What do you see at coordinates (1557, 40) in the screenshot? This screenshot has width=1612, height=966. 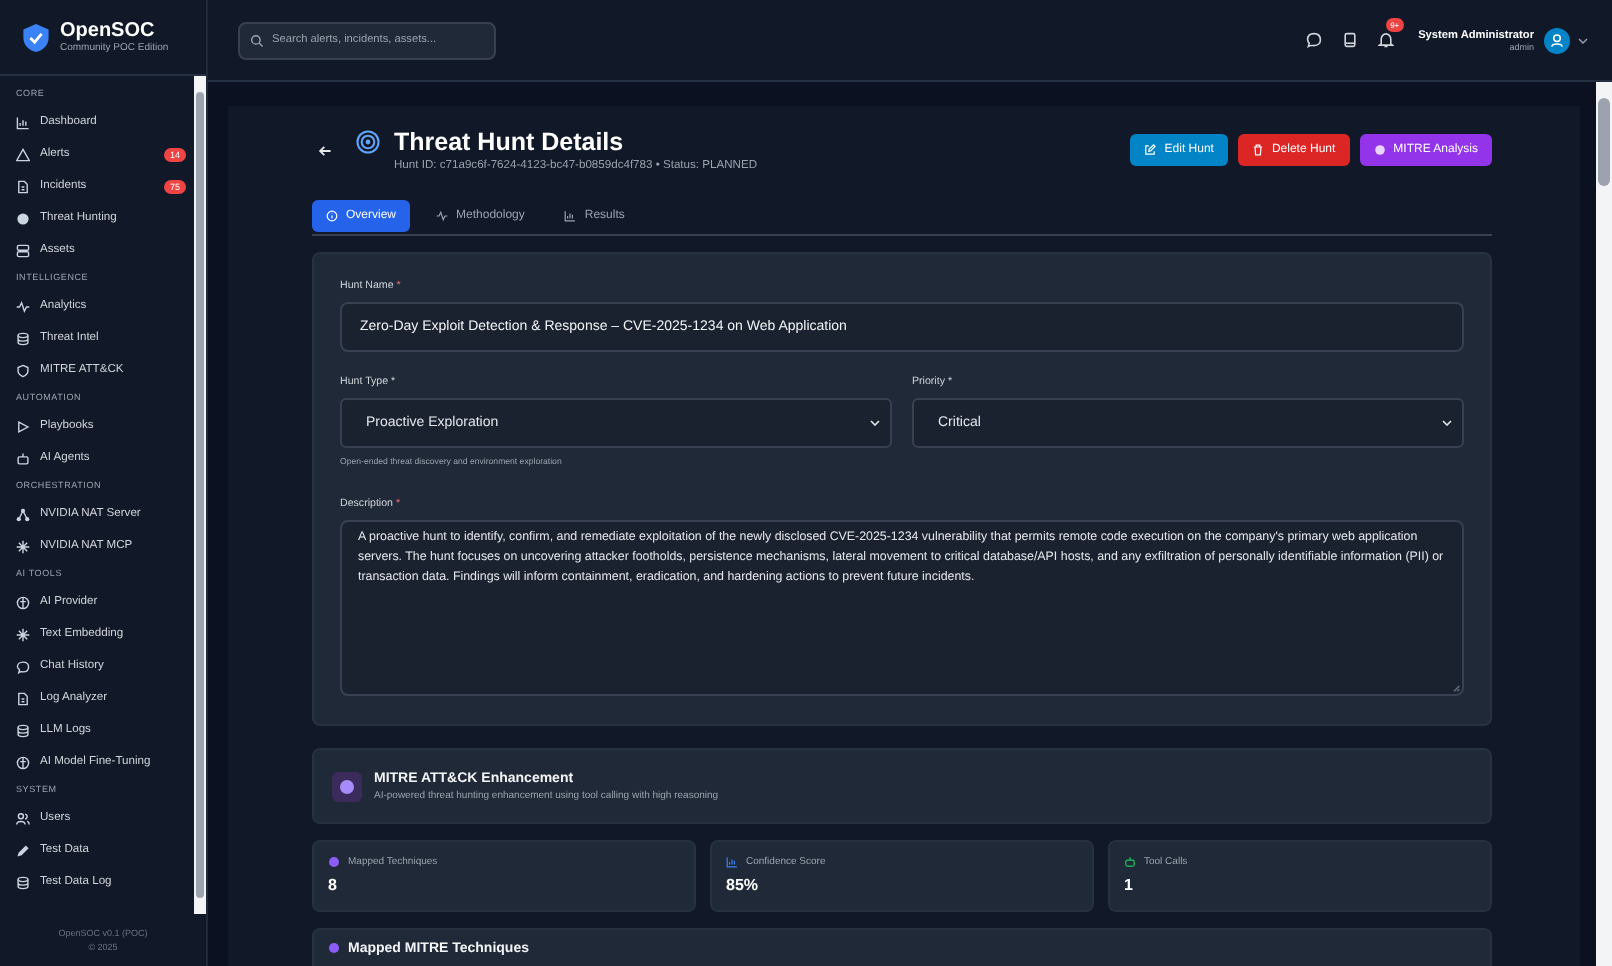 I see `avatar-icon` at bounding box center [1557, 40].